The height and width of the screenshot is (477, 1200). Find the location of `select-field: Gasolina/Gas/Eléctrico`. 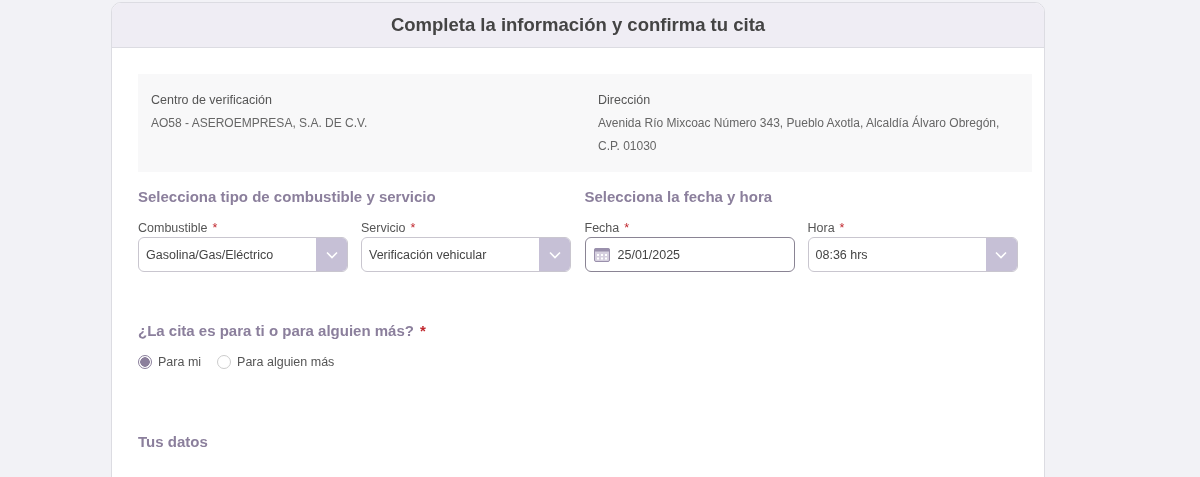

select-field: Gasolina/Gas/Eléctrico is located at coordinates (243, 254).